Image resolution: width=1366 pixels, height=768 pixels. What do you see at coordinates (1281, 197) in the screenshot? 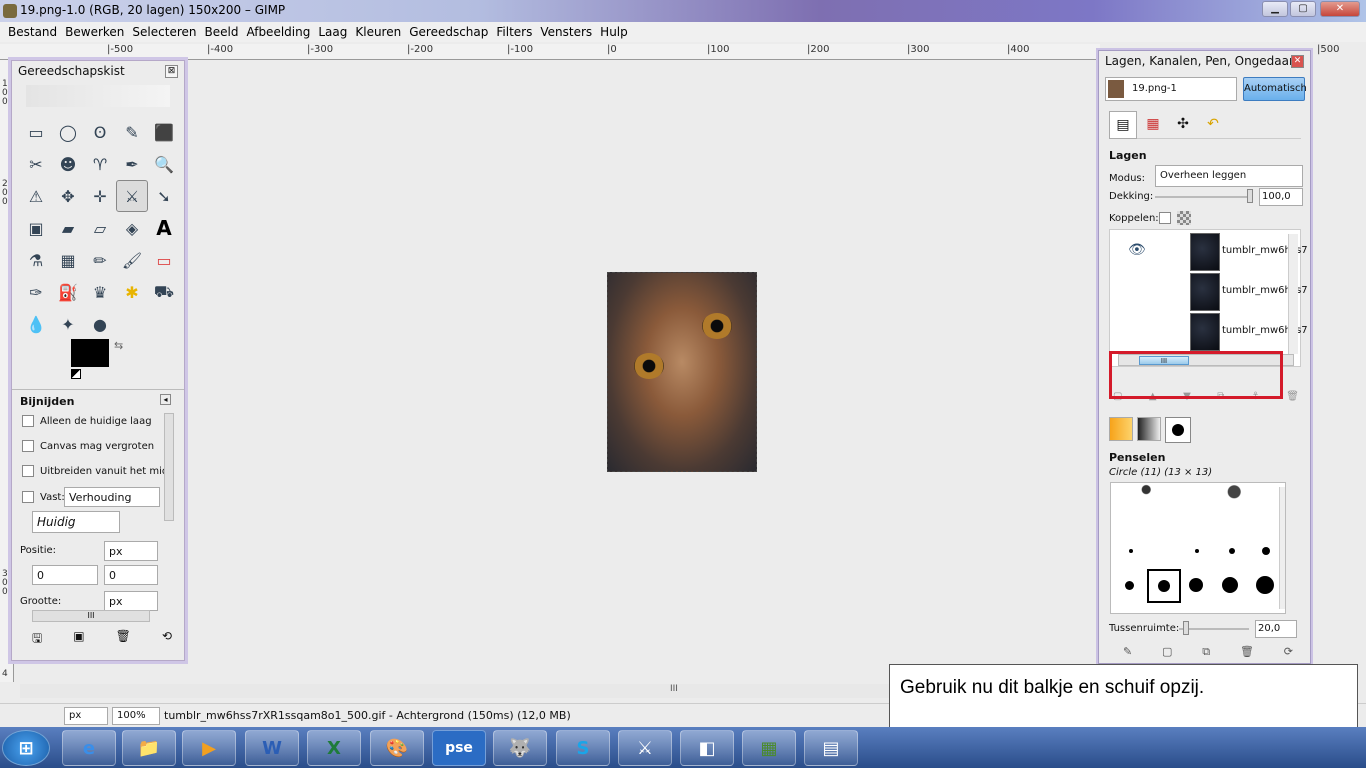
I see `opacity-value: 100,0` at bounding box center [1281, 197].